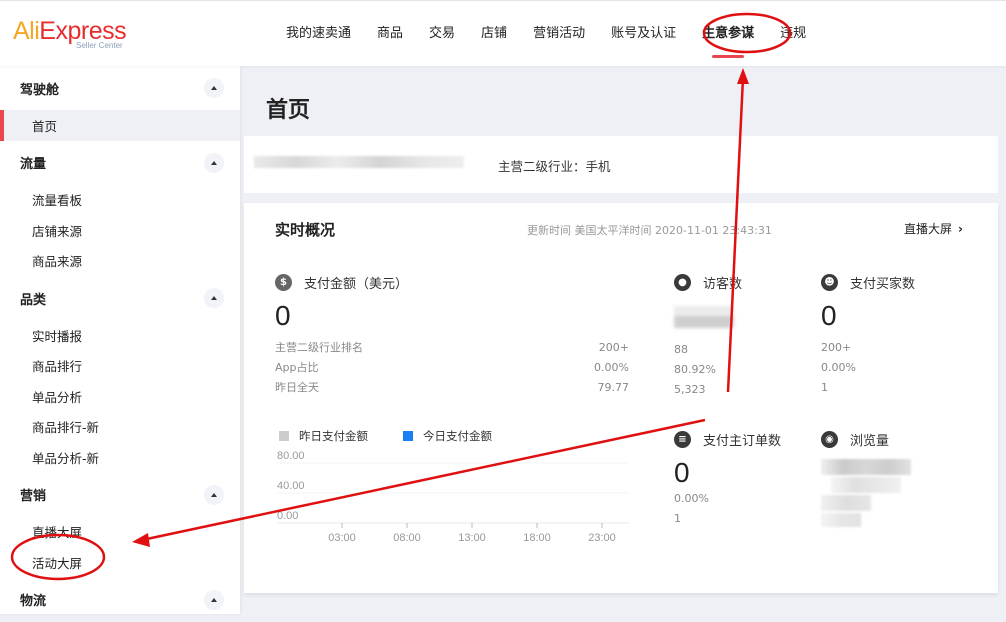  I want to click on metric-label: 支付主订单数, so click(742, 441).